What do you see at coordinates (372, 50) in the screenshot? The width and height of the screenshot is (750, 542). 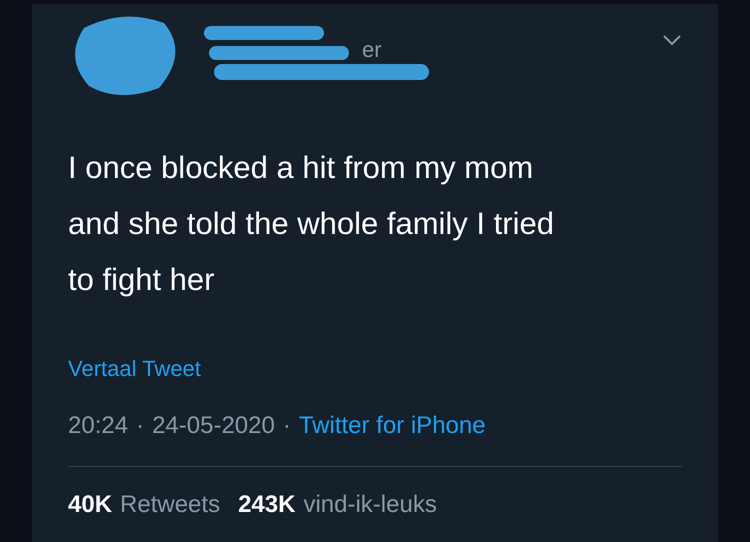 I see `handle-text: er` at bounding box center [372, 50].